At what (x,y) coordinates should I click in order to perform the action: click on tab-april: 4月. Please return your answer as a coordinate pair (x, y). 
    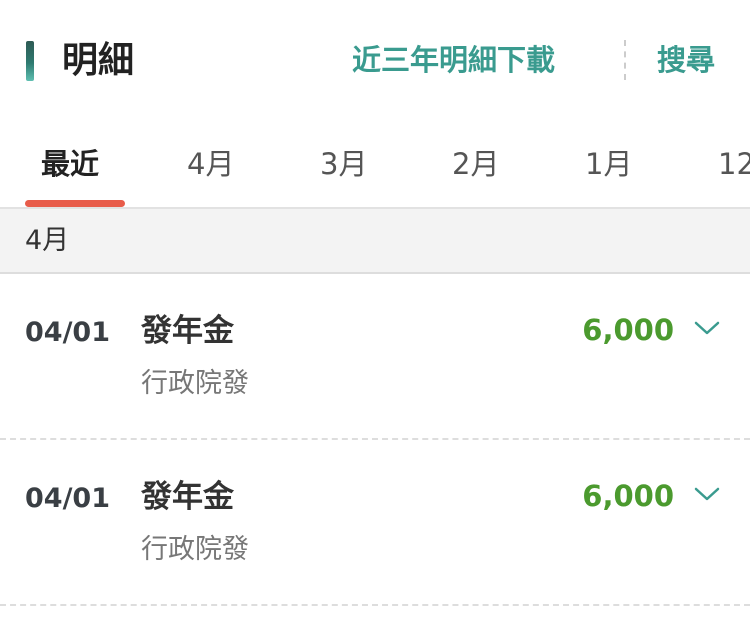
    Looking at the image, I should click on (210, 164).